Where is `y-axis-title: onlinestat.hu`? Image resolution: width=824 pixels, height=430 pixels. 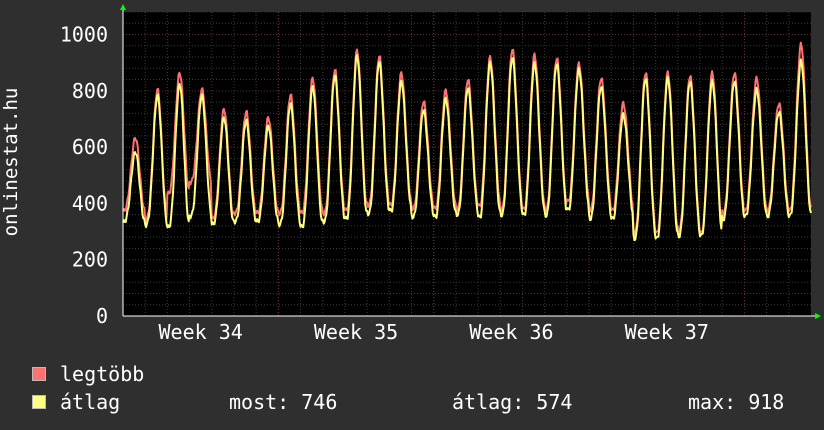 y-axis-title: onlinestat.hu is located at coordinates (11, 162).